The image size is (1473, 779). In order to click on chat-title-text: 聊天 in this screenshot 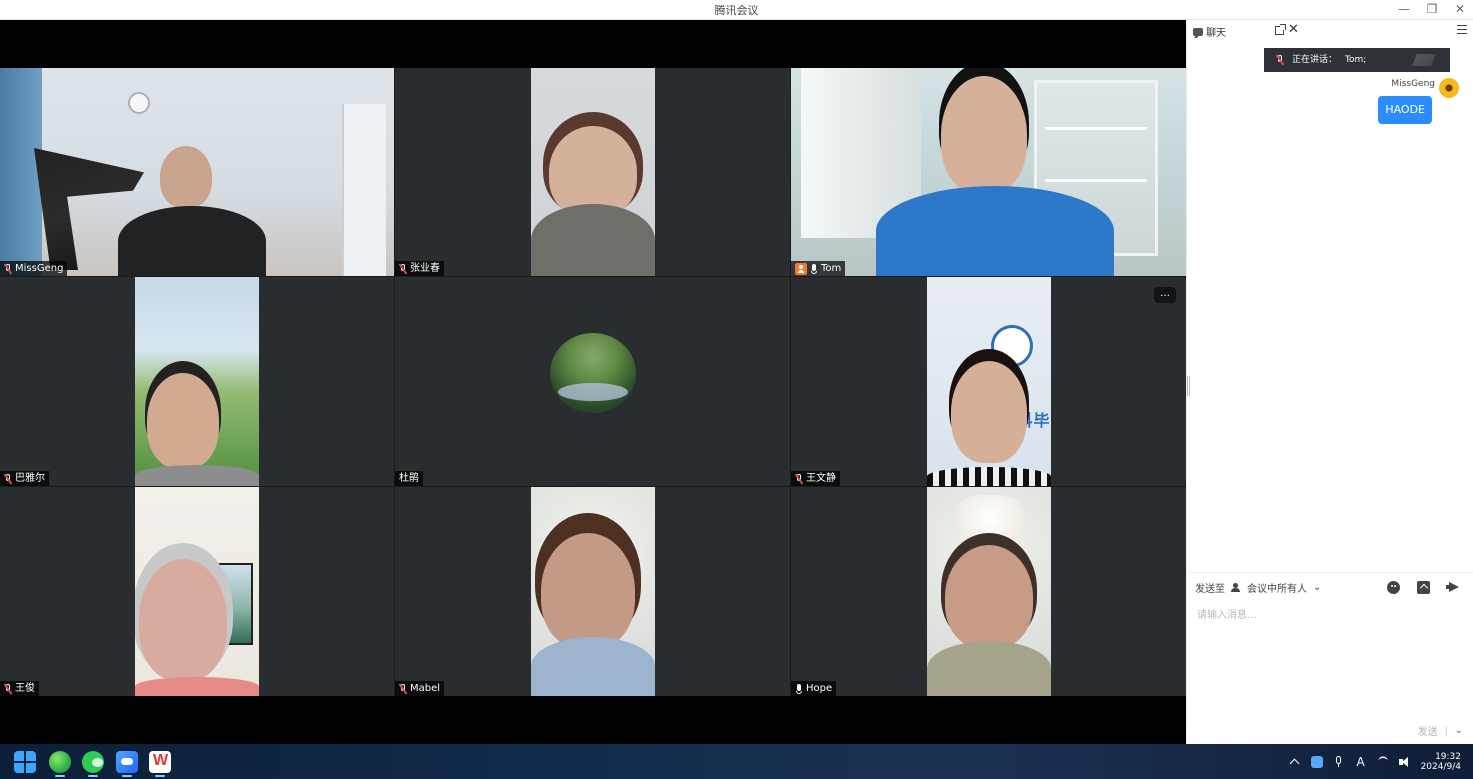, I will do `click(1216, 33)`.